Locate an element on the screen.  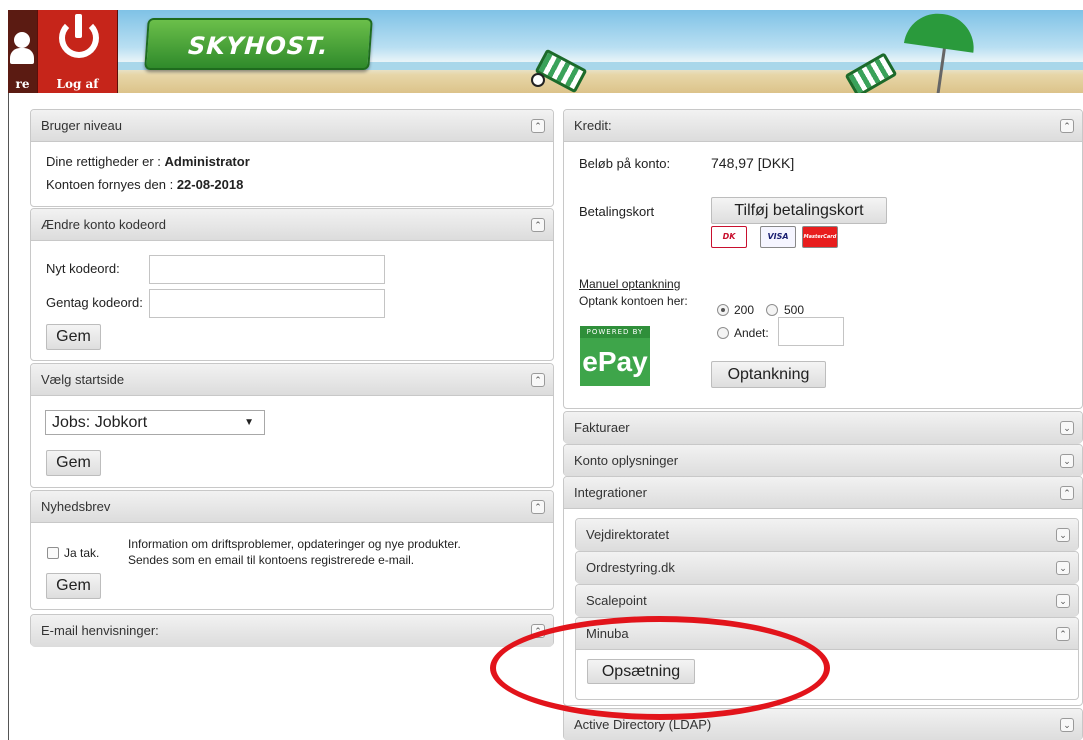
panel-header: Active Directory (LDAP) ⌄ is located at coordinates (823, 724).